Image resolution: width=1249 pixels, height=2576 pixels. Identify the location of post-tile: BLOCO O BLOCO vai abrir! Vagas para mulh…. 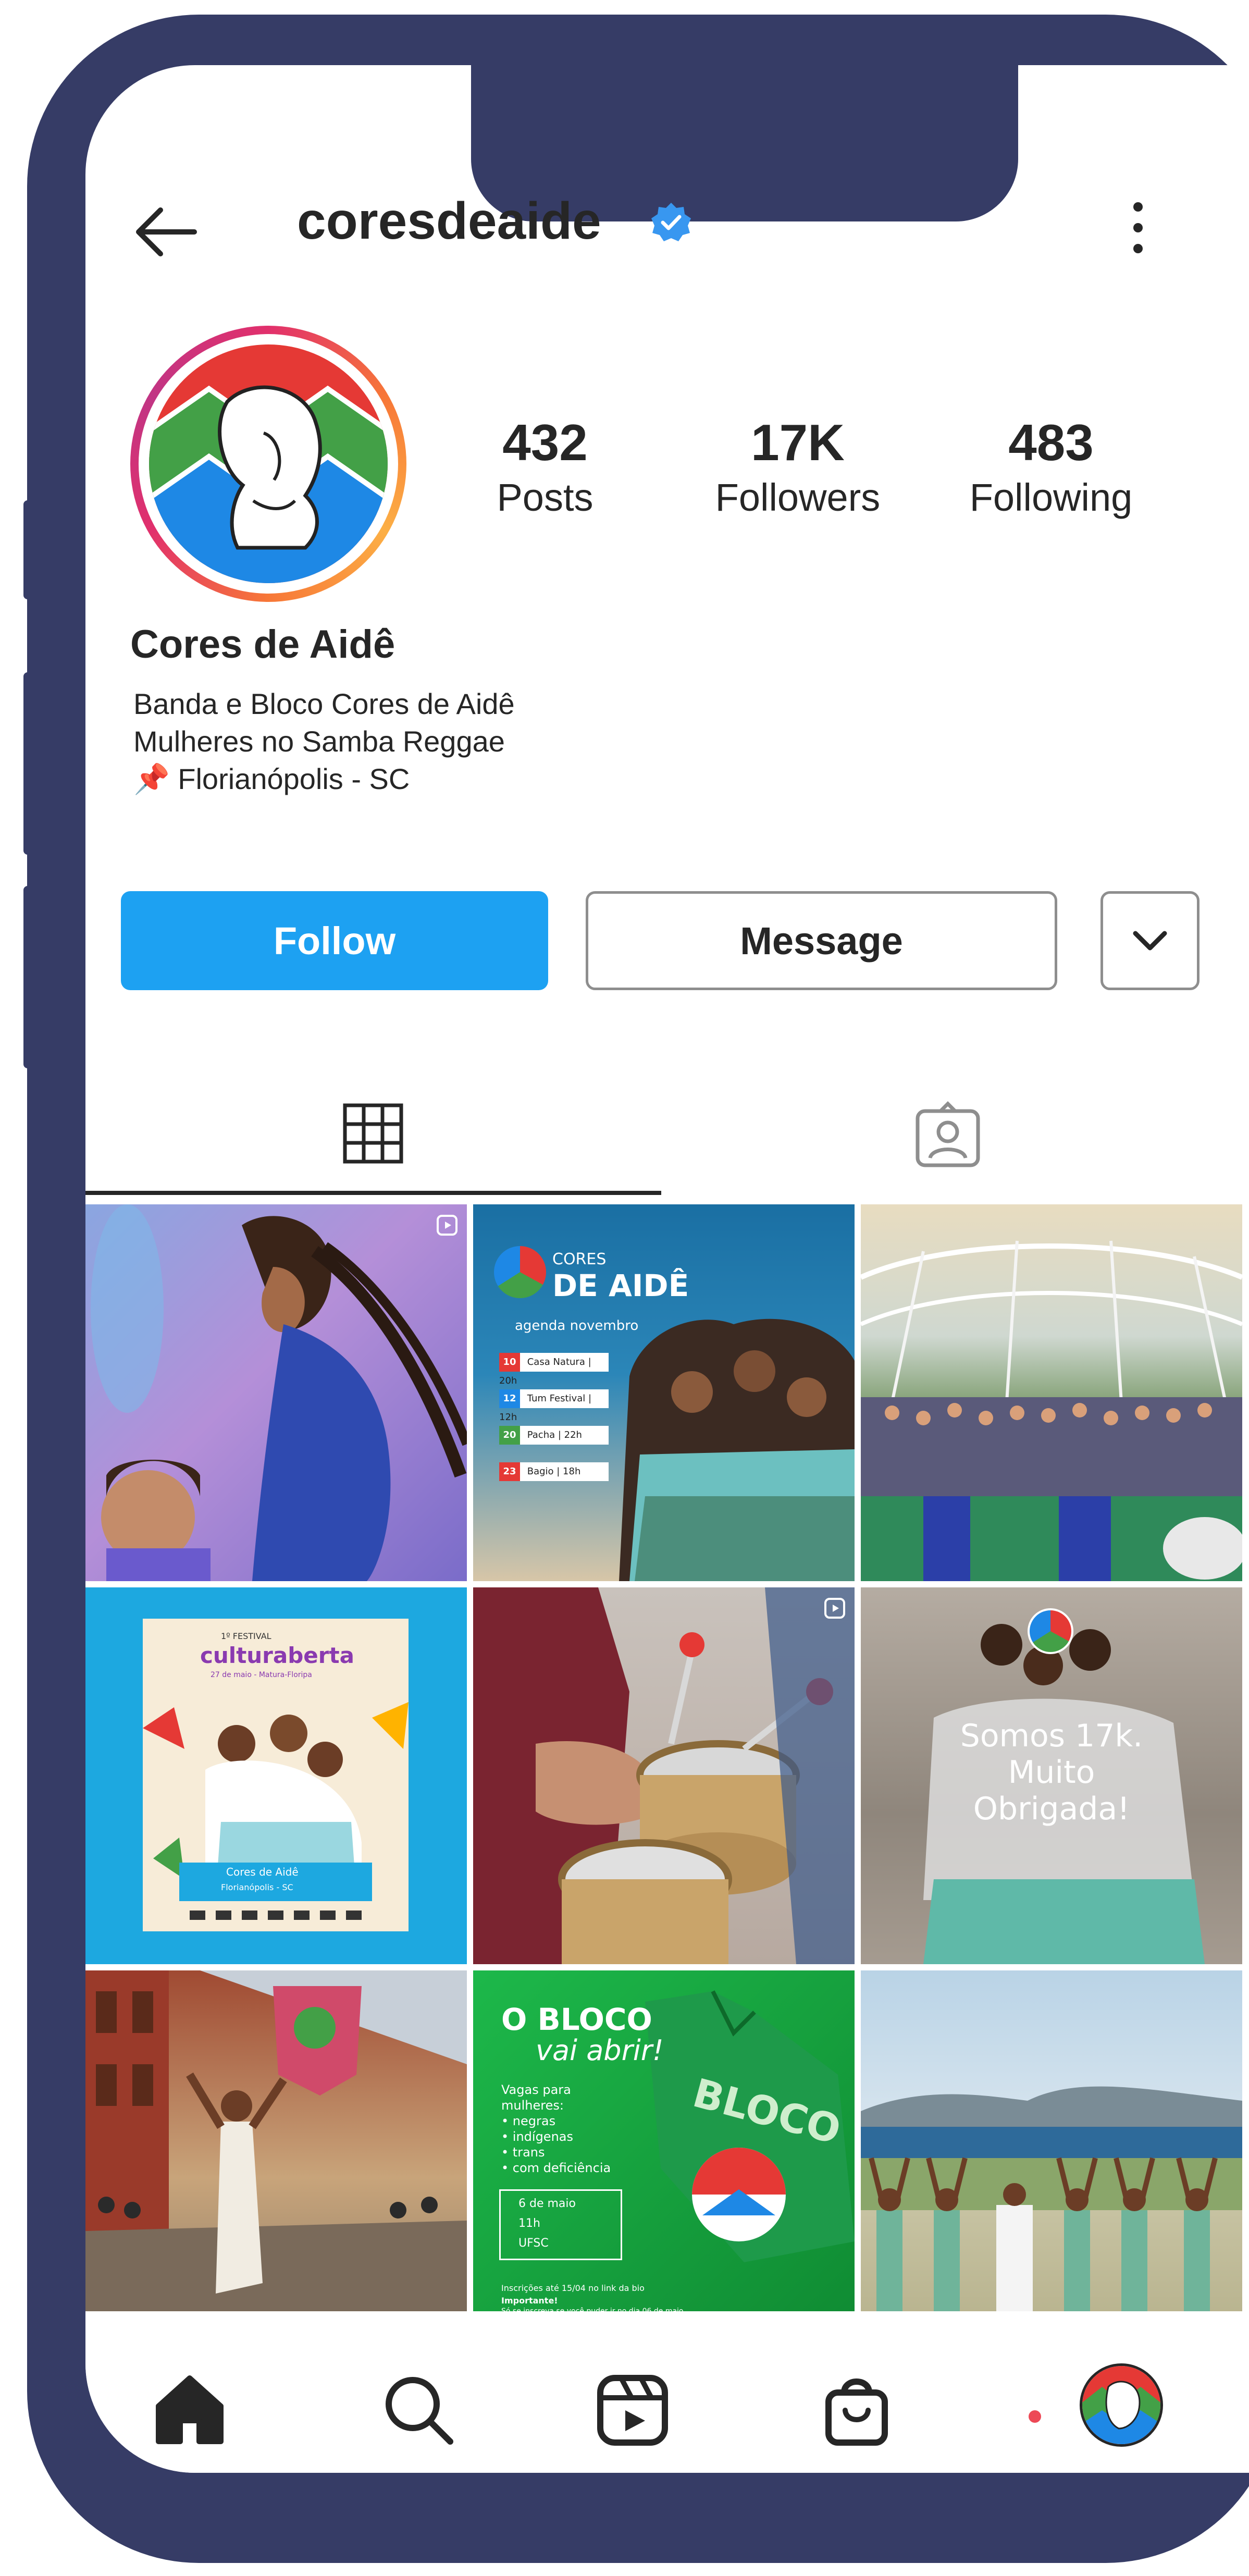
(664, 2158).